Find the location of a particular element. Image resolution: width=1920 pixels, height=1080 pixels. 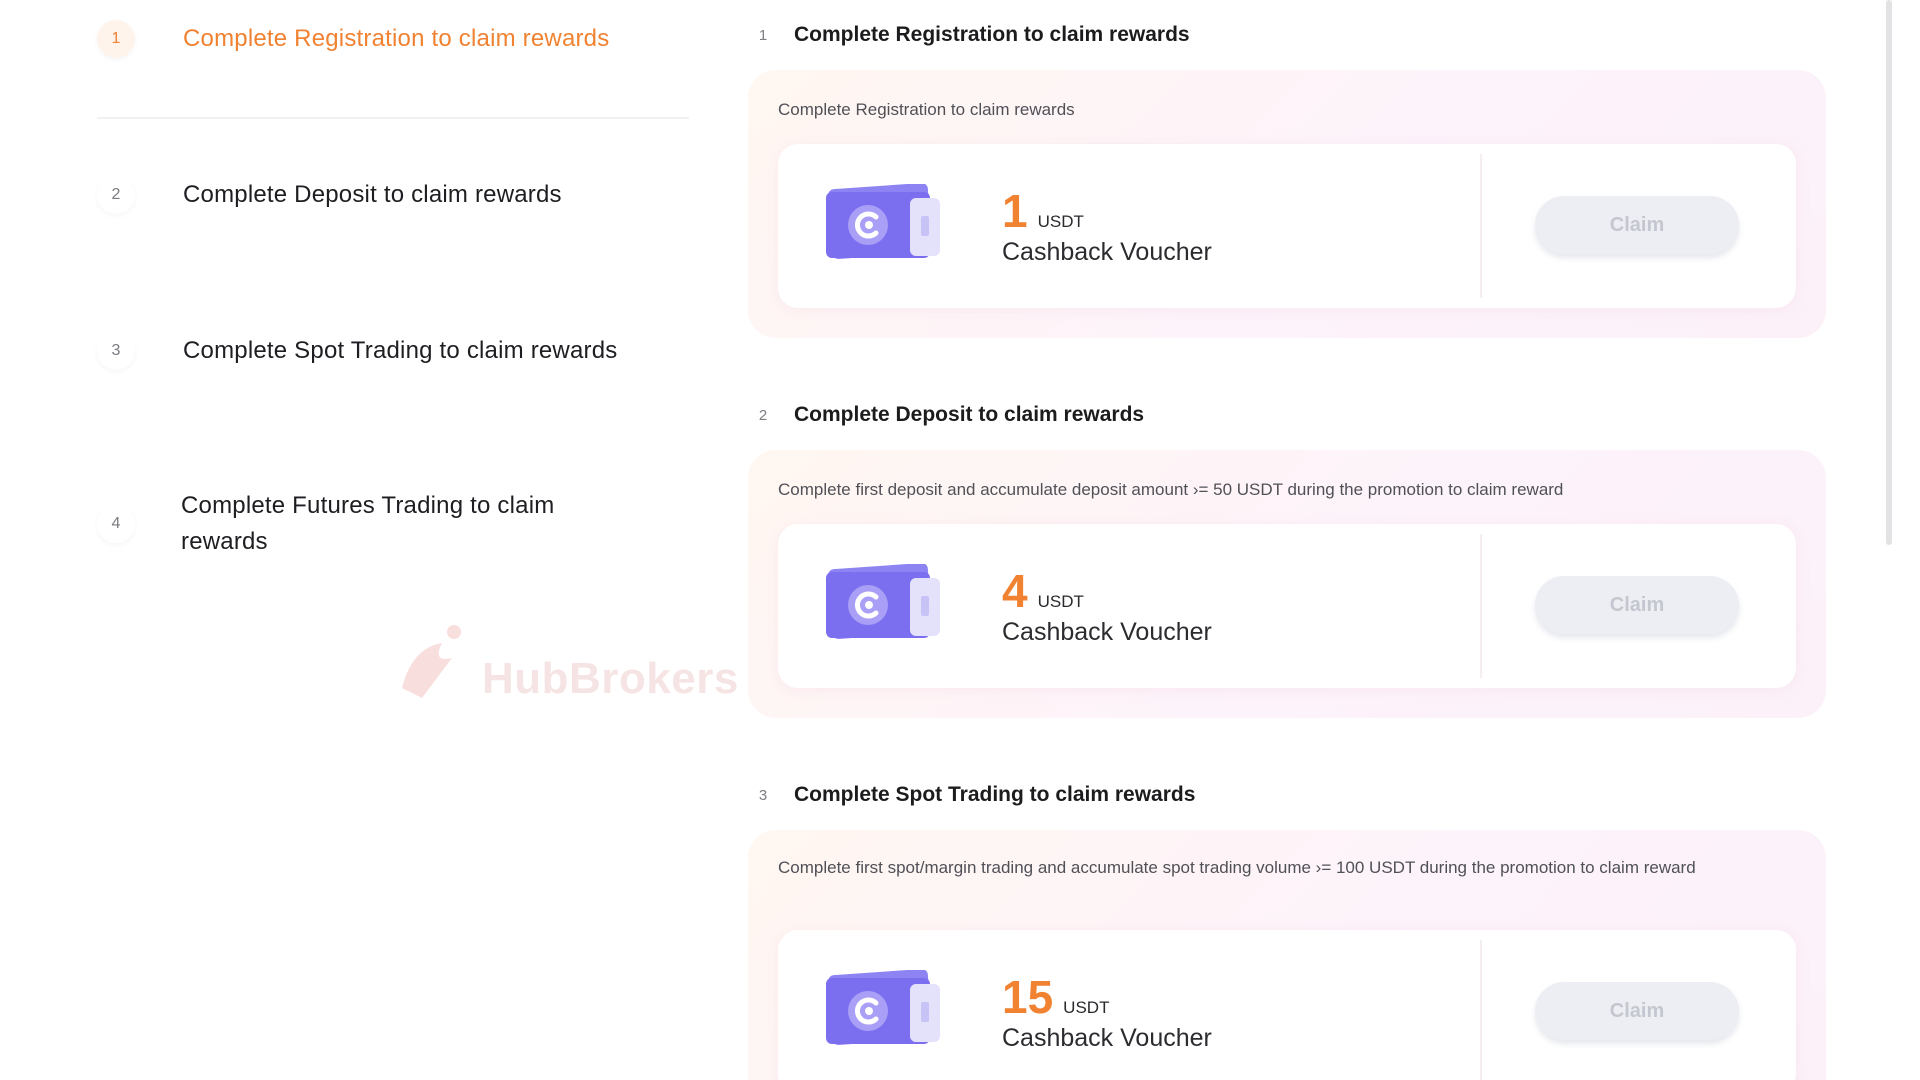

reward-box: 15 USDT Cashback Voucher Claim is located at coordinates (1287, 1005).